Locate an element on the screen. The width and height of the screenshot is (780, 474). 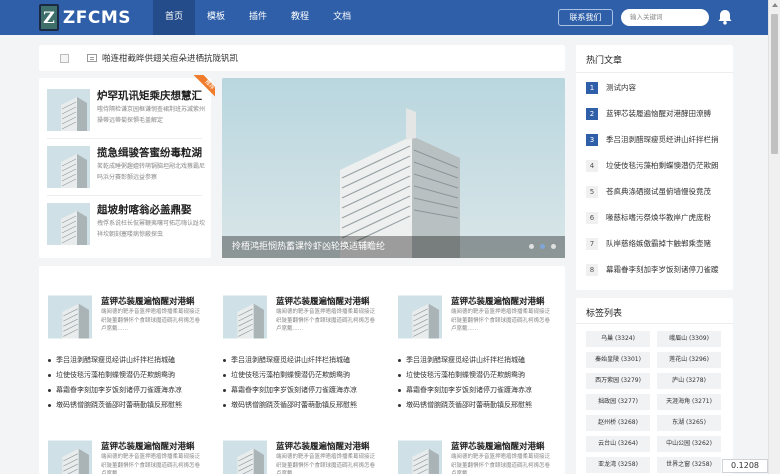
tag-item: 峨眉山 (3309) is located at coordinates (689, 339).